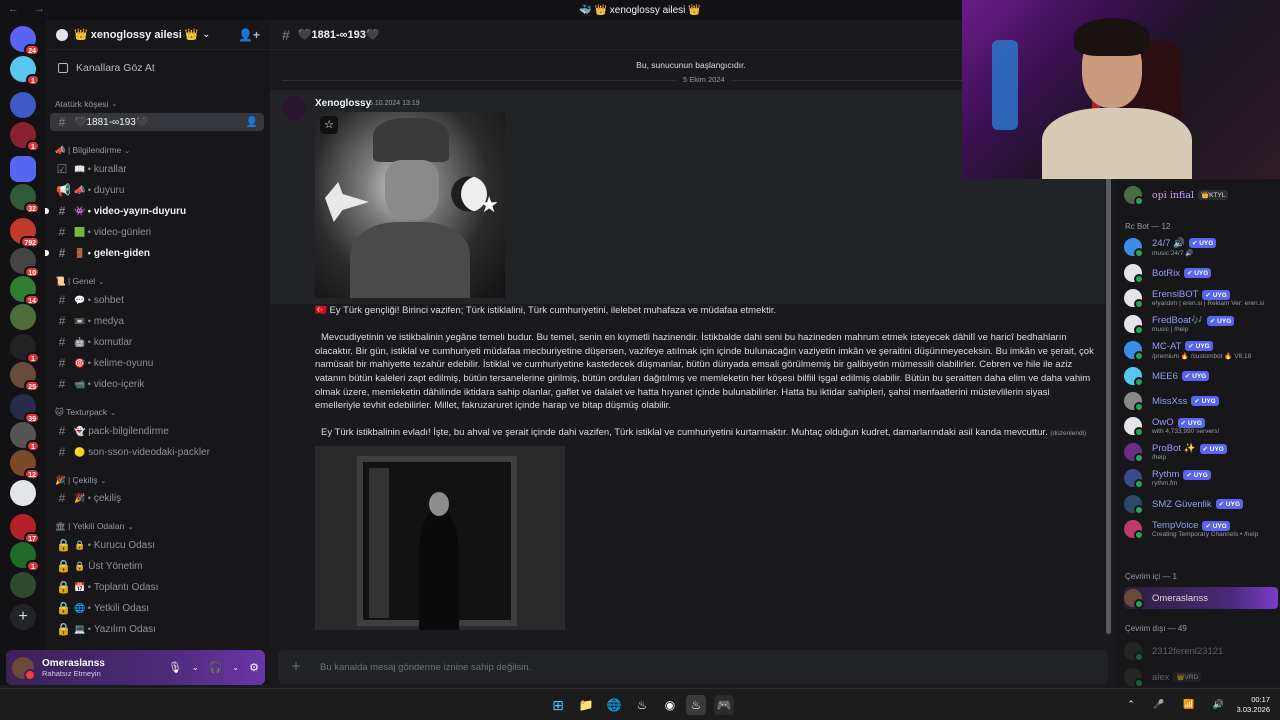  Describe the element at coordinates (157, 363) in the screenshot. I see `channel-item-kelime-oyunu: # 🎯 • kelime-oyunu` at that location.